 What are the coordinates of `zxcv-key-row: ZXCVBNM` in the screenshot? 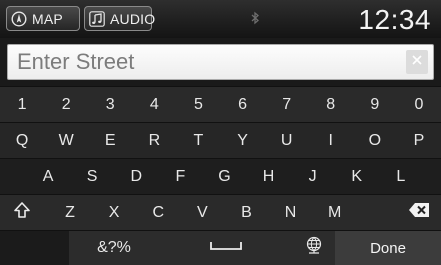 It's located at (220, 212).